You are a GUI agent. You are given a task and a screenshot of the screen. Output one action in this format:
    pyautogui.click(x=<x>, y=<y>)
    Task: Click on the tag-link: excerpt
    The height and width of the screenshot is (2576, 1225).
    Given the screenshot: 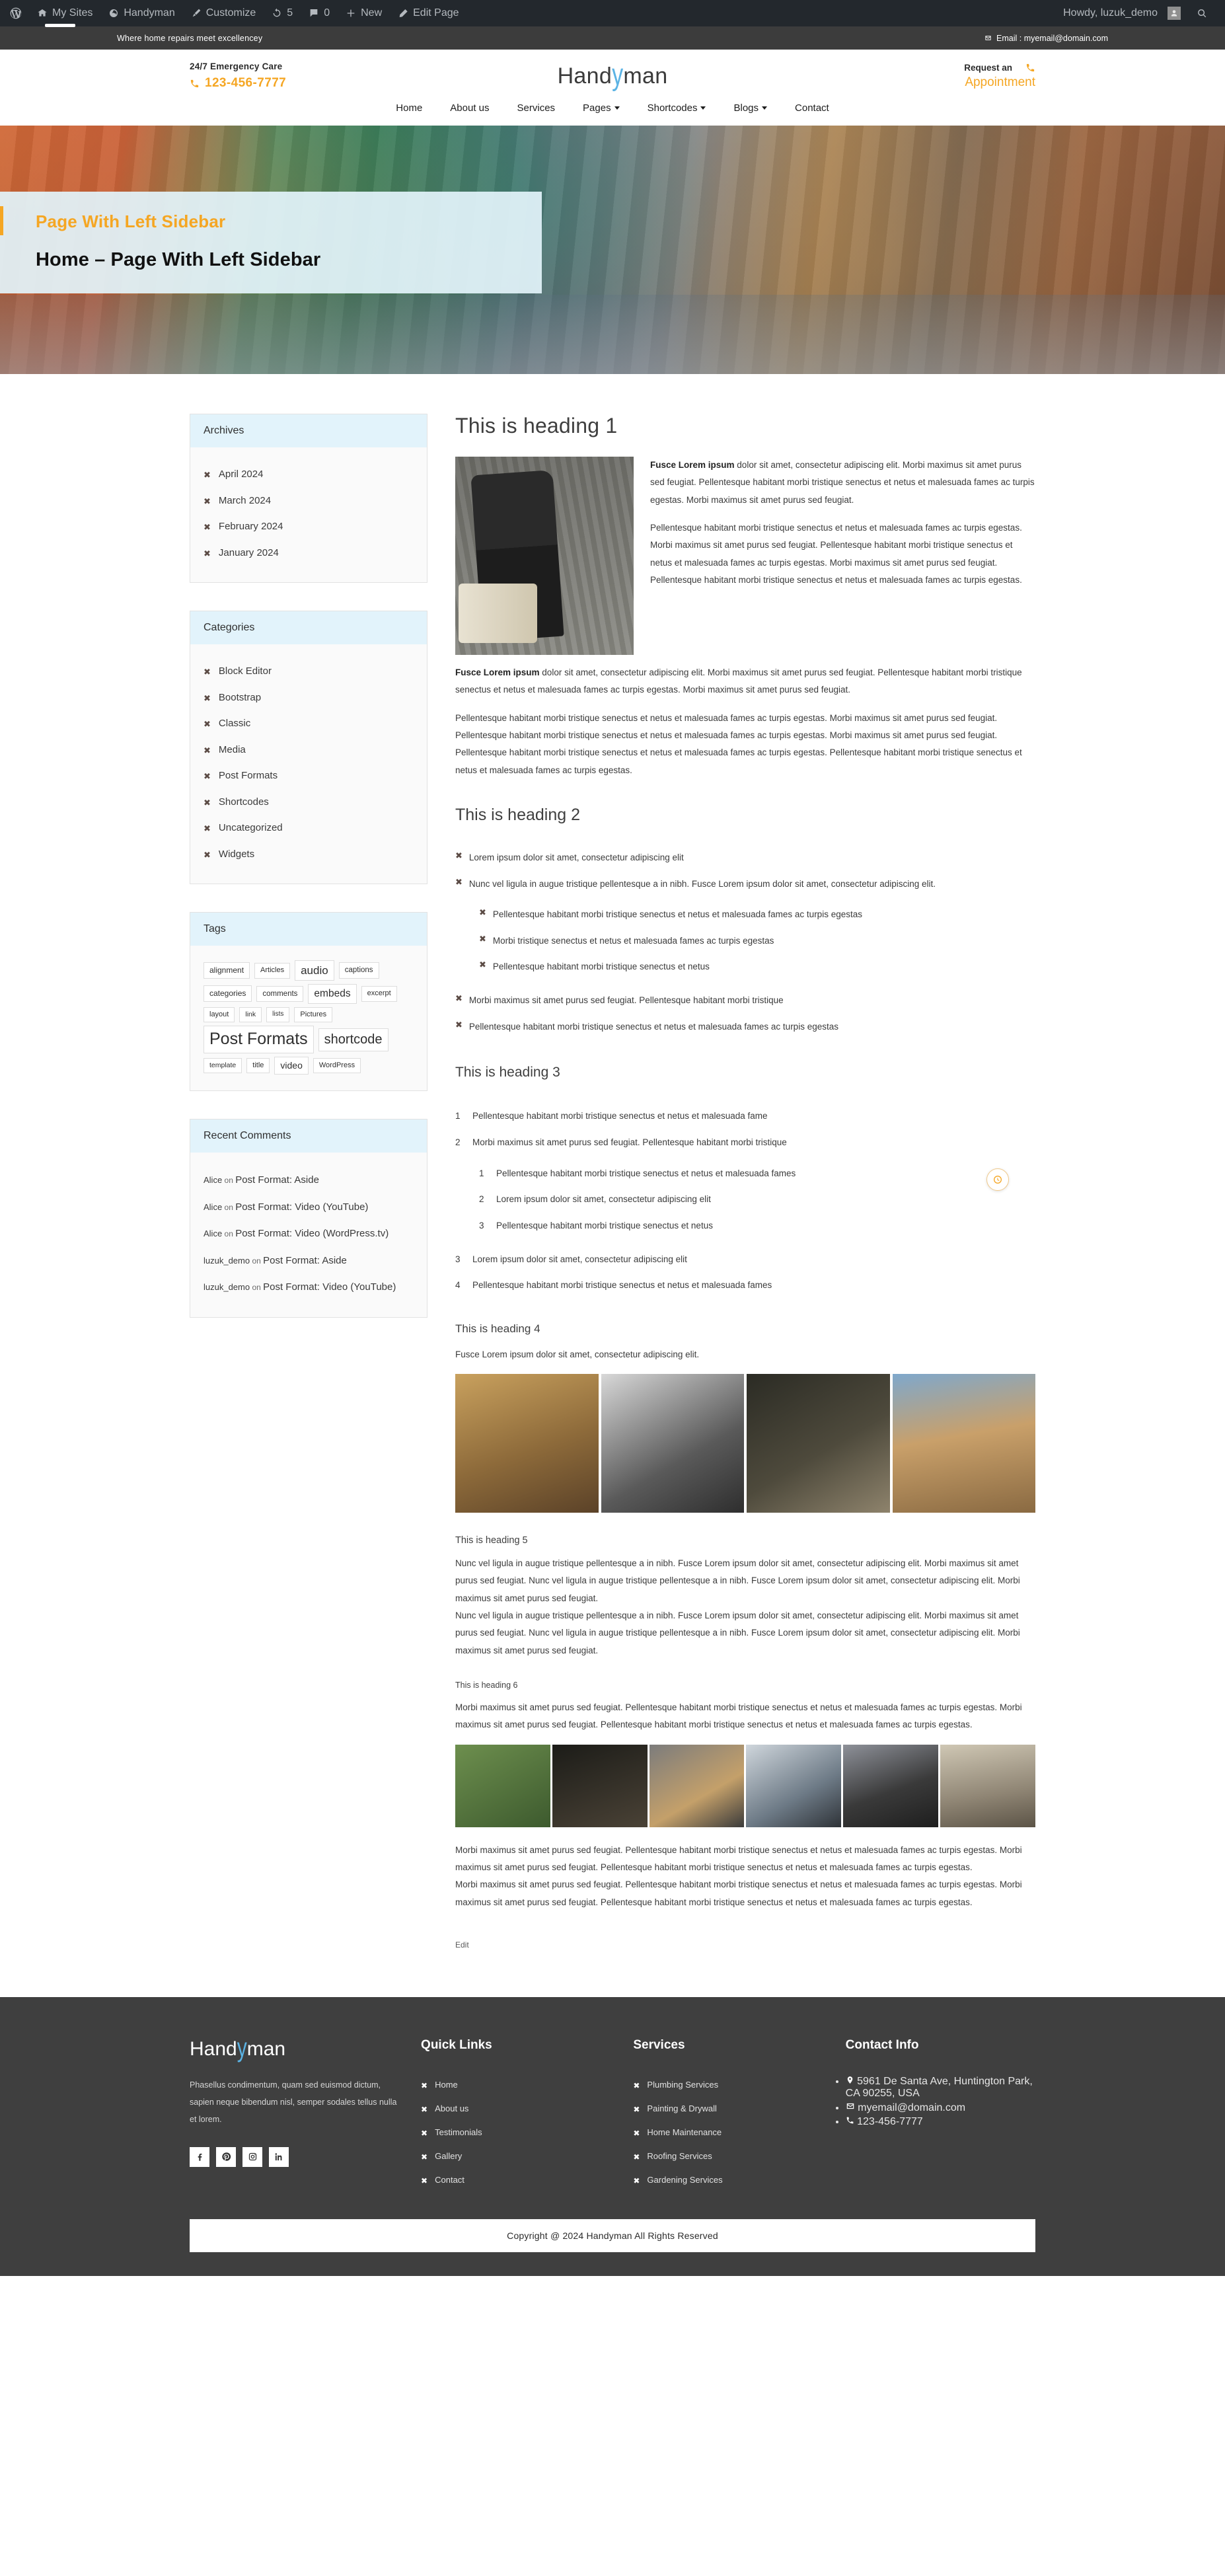 What is the action you would take?
    pyautogui.click(x=379, y=994)
    